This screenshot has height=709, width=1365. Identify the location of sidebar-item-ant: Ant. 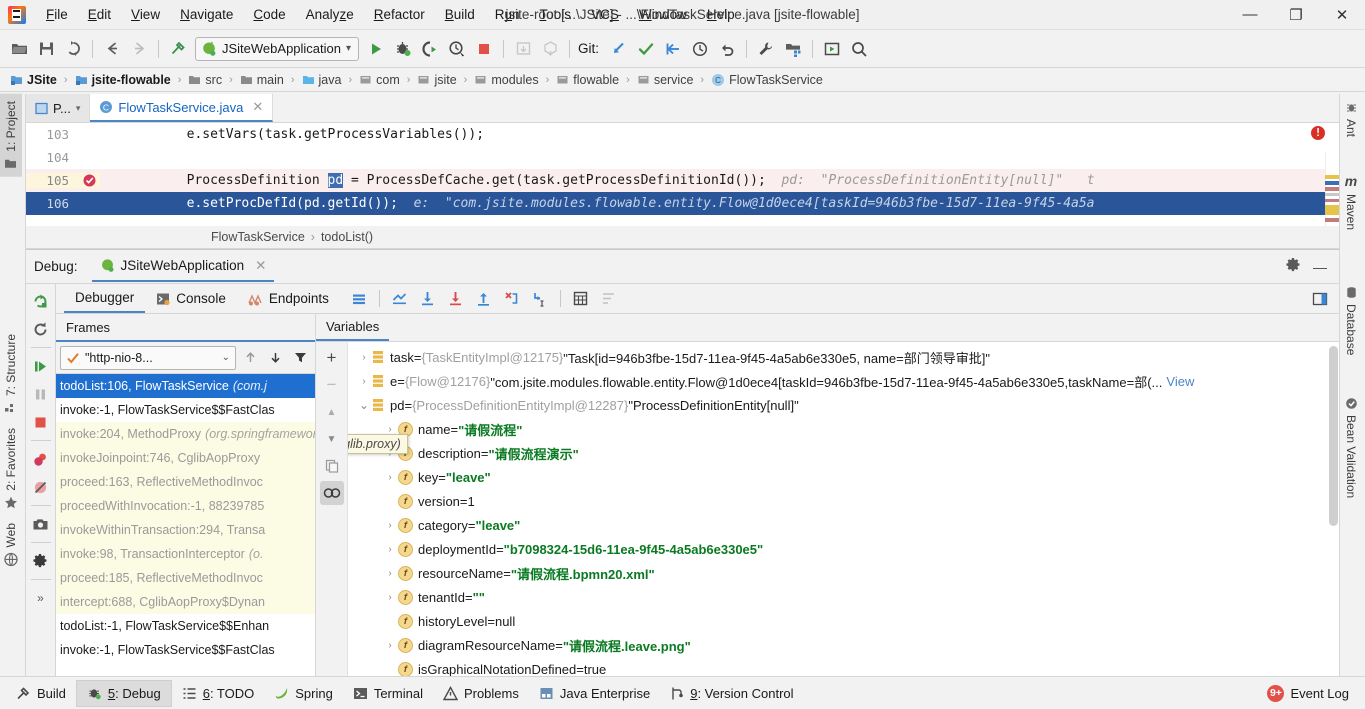
(1351, 119).